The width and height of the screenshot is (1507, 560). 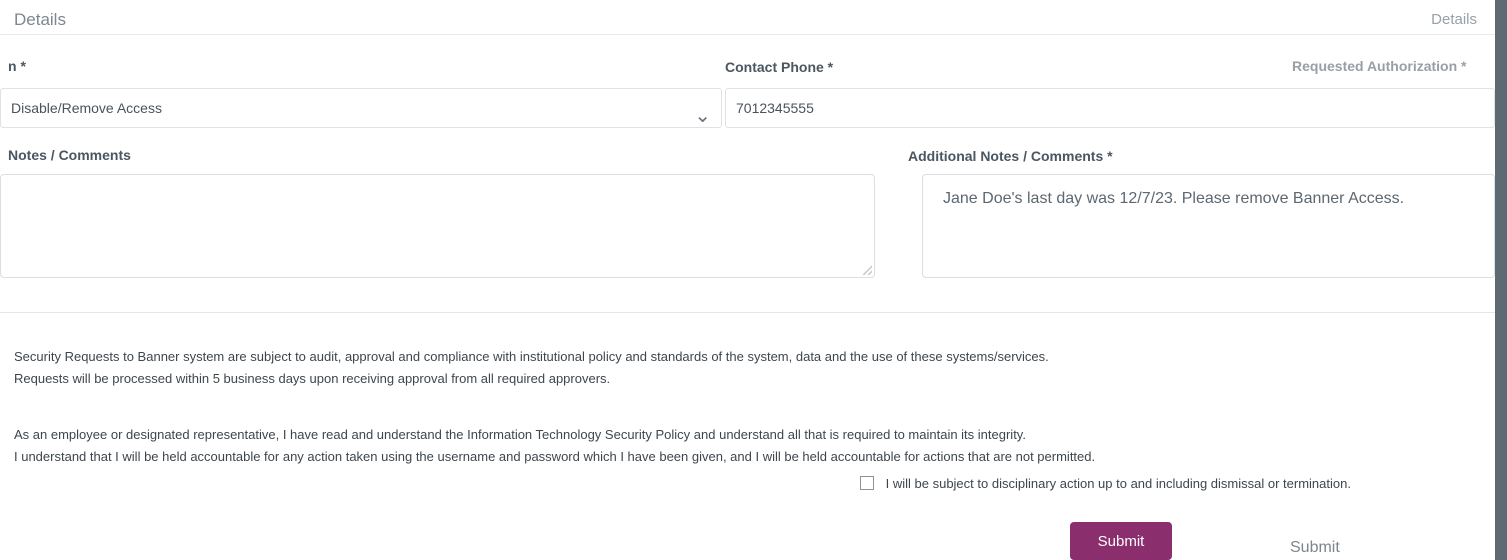 What do you see at coordinates (86, 108) in the screenshot?
I see `request-type-value: Disable/Remove Access` at bounding box center [86, 108].